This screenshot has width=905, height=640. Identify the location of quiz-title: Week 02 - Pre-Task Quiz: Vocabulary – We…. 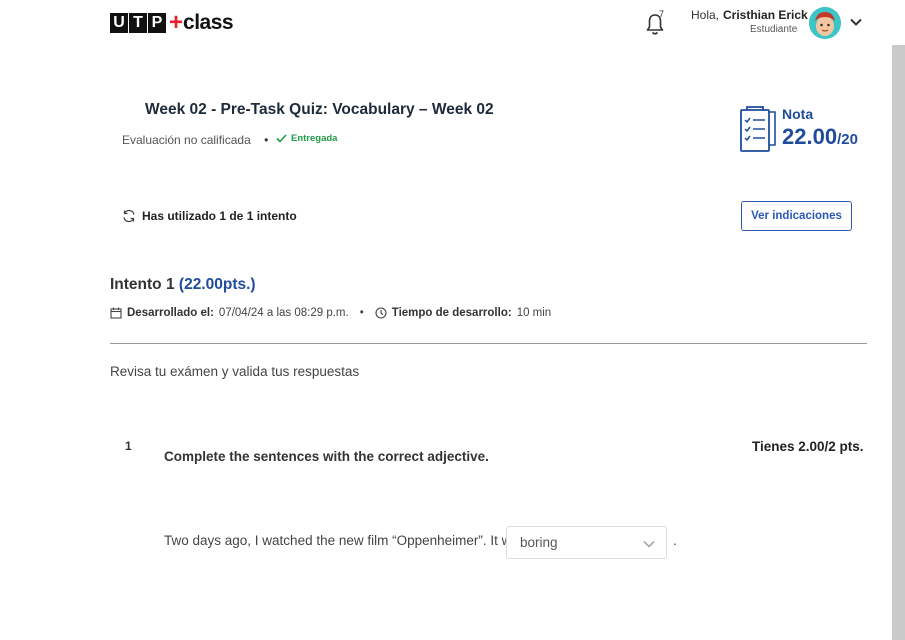
(319, 109).